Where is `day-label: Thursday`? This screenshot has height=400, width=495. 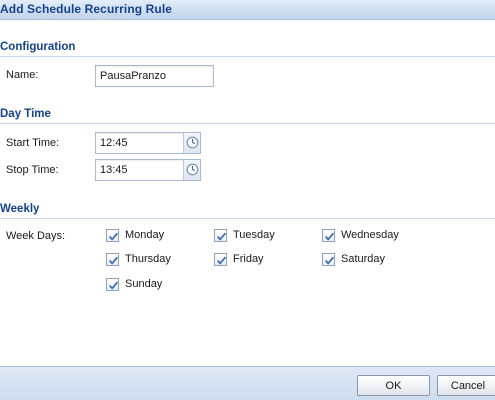 day-label: Thursday is located at coordinates (148, 259).